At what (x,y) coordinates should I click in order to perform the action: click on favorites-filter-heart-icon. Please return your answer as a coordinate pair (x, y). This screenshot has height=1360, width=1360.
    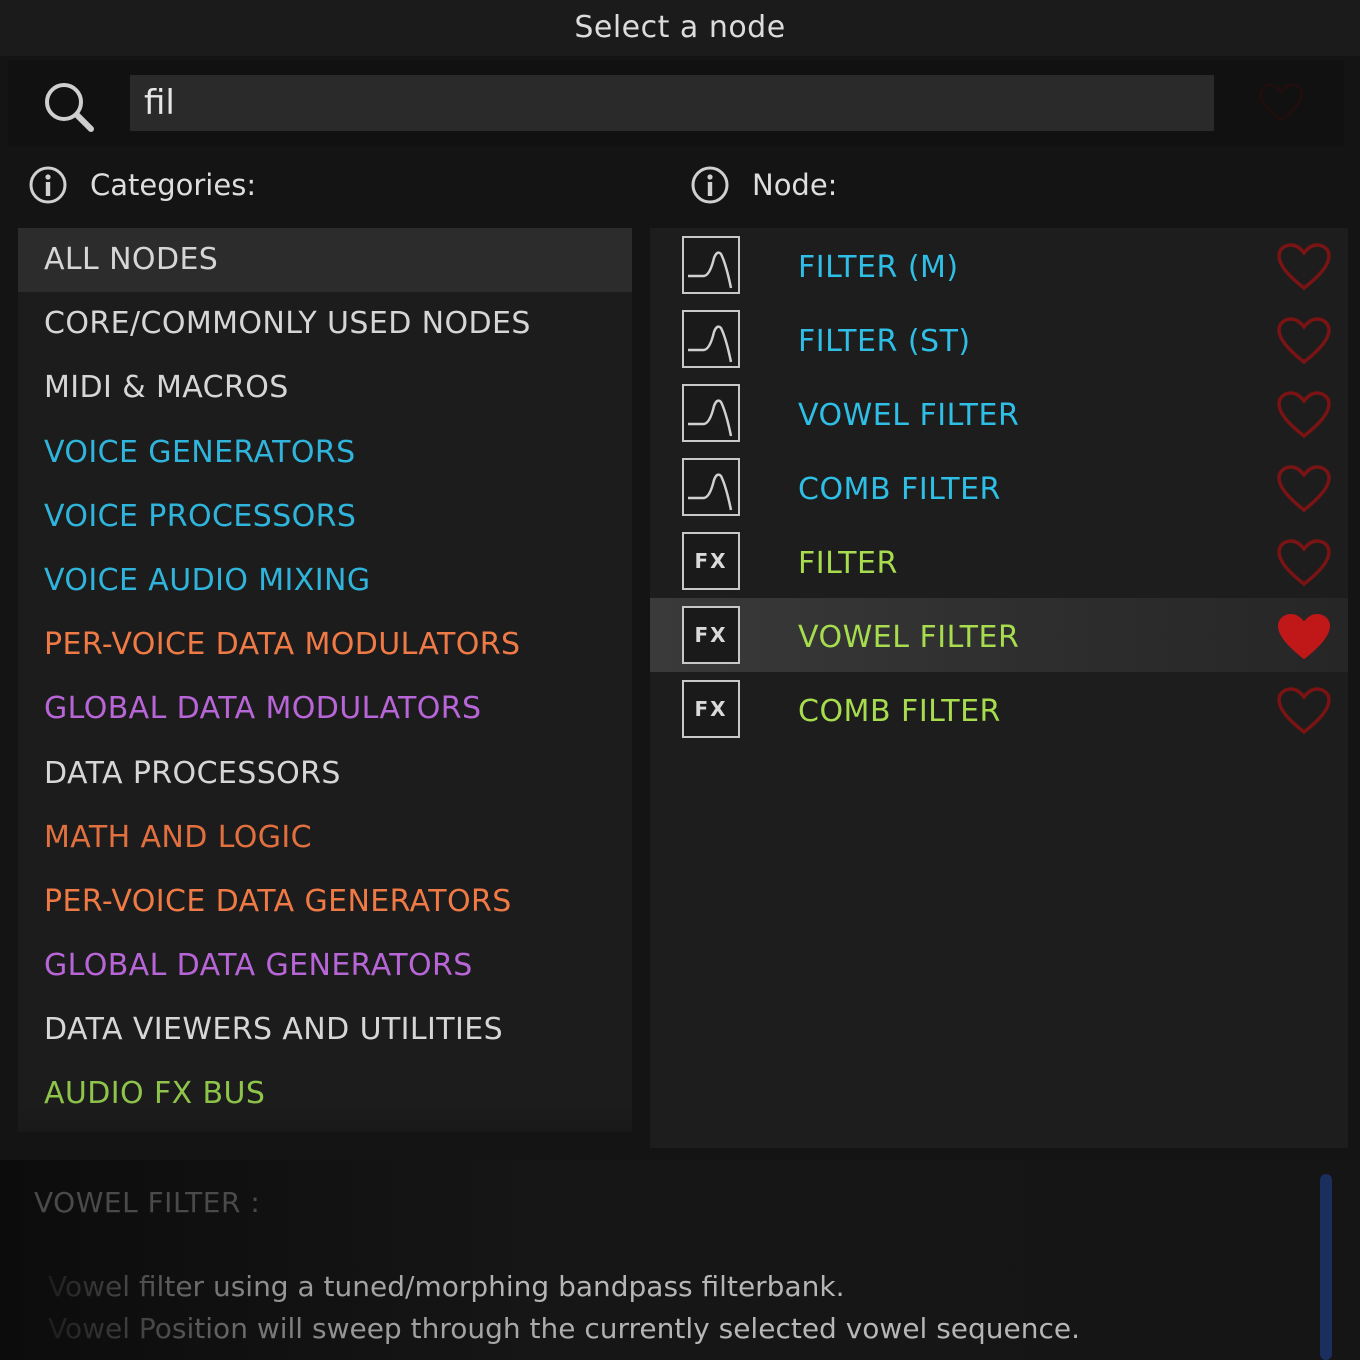
    Looking at the image, I should click on (1281, 103).